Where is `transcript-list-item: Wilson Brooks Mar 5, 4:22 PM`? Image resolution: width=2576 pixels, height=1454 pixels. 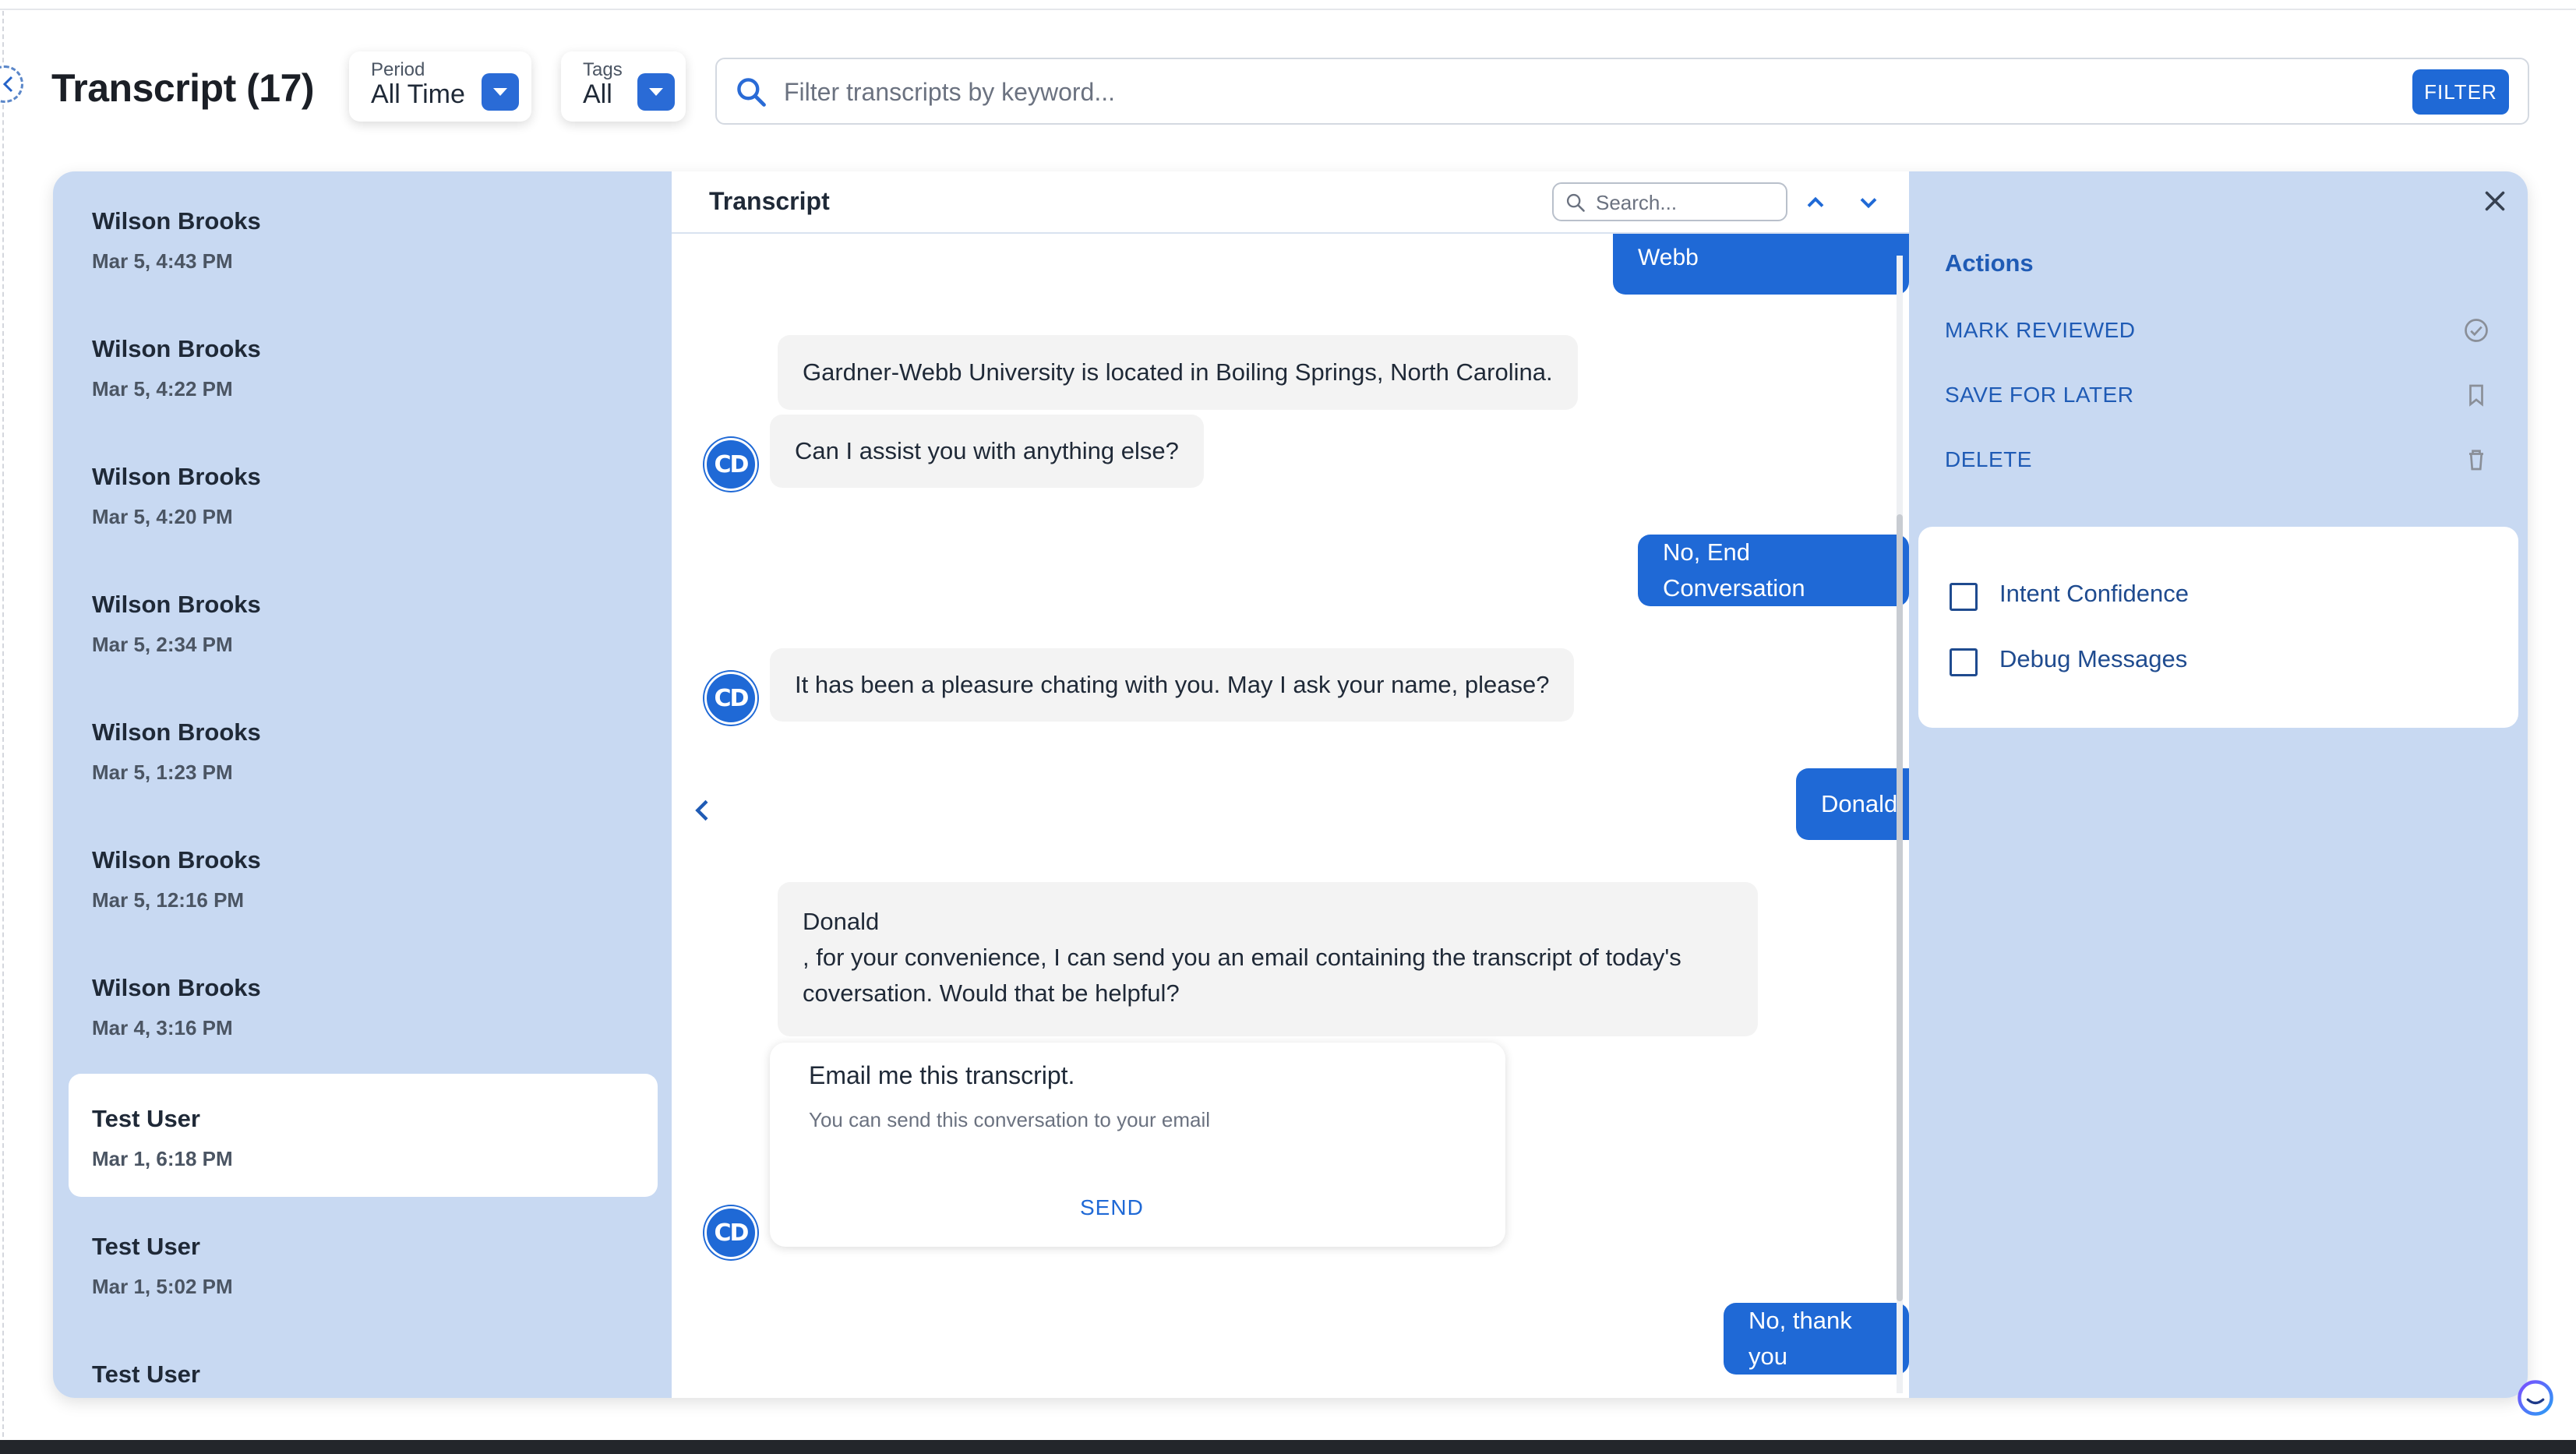 transcript-list-item: Wilson Brooks Mar 5, 4:22 PM is located at coordinates (363, 365).